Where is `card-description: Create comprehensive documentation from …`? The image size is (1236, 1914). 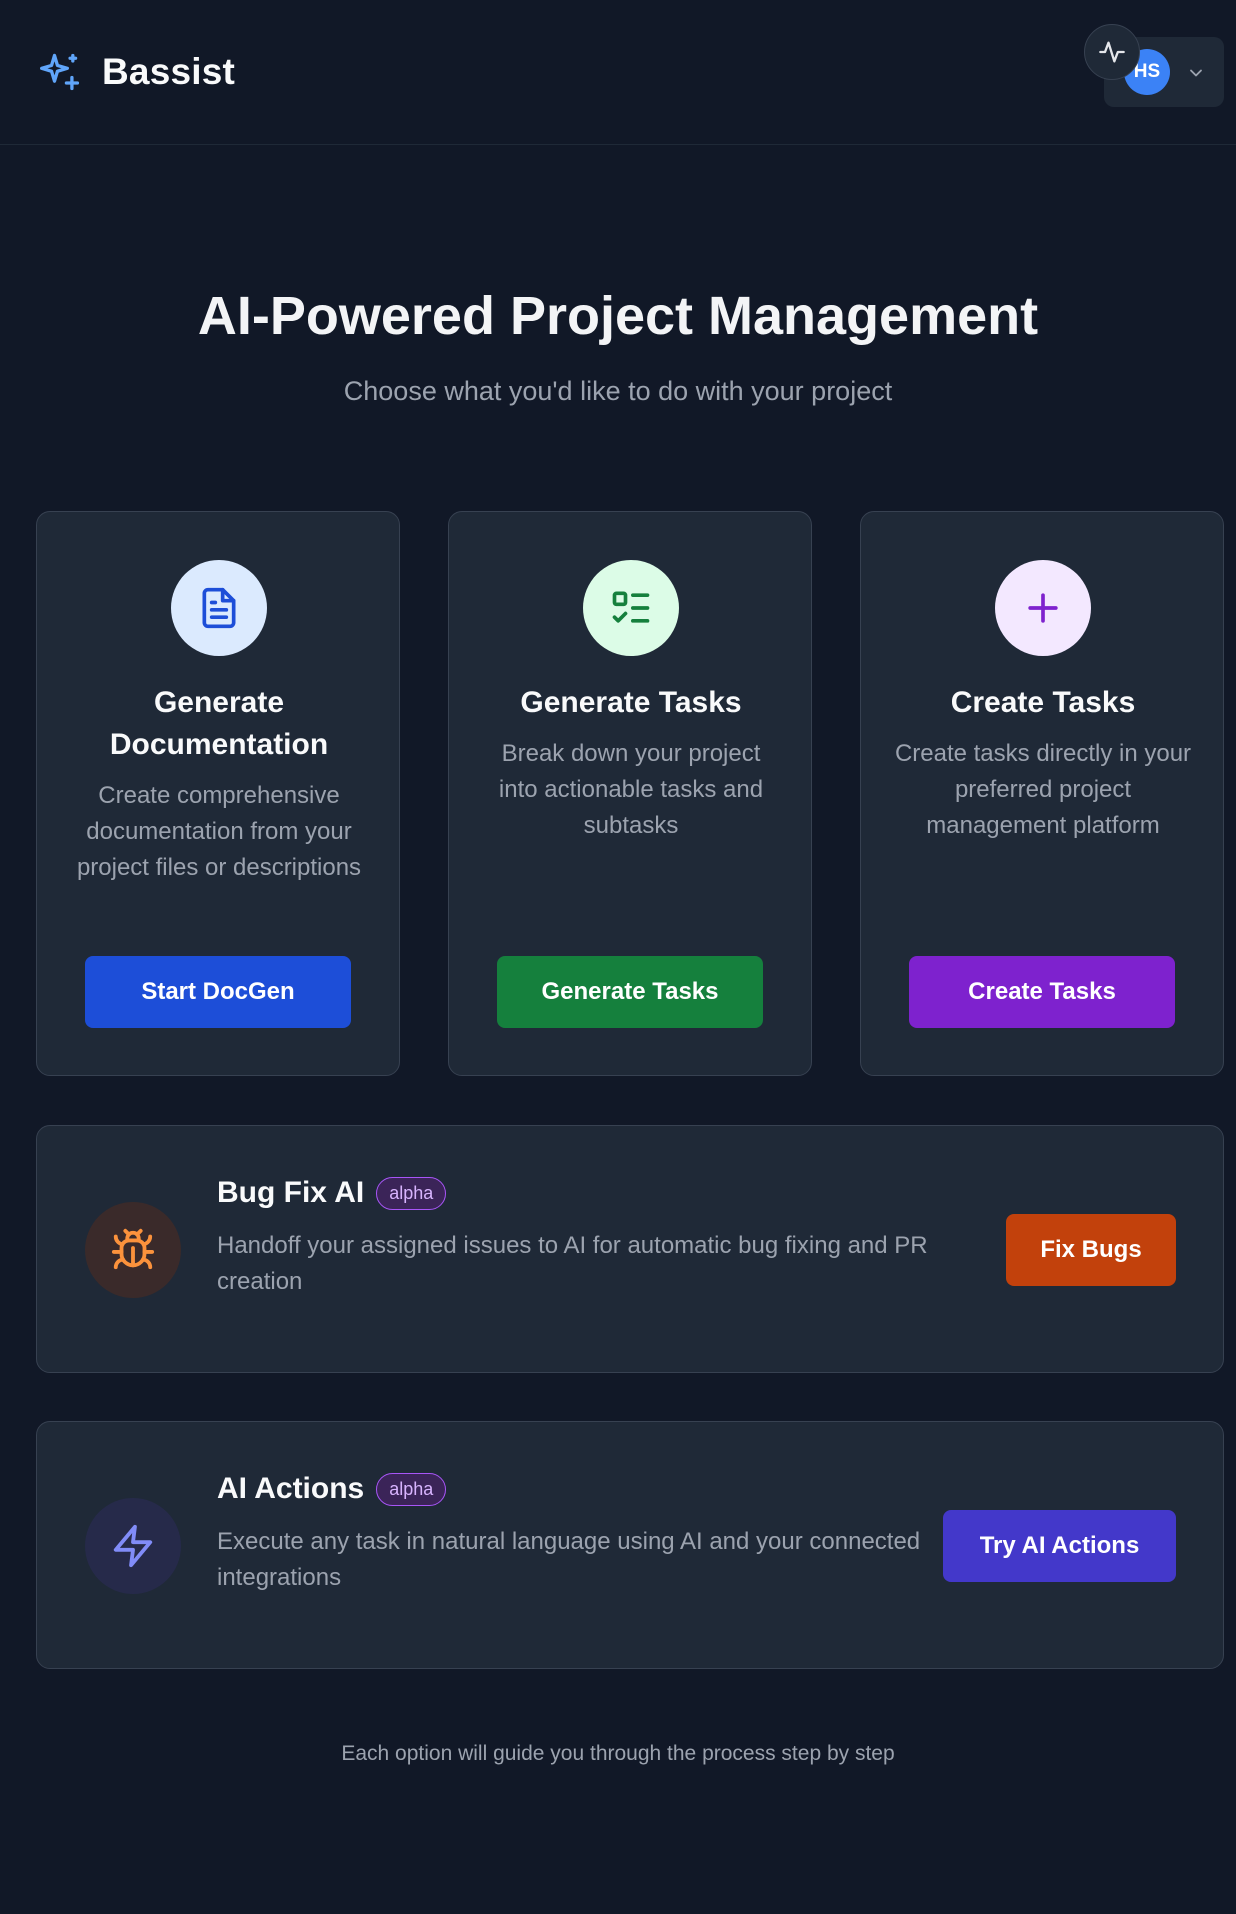 card-description: Create comprehensive documentation from … is located at coordinates (219, 831).